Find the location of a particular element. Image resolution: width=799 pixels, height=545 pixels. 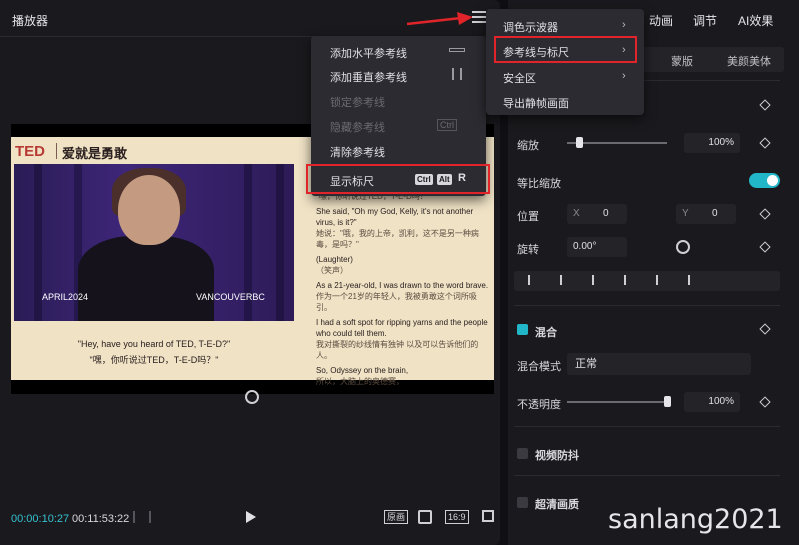

align-center-h-icon is located at coordinates (565, 280).